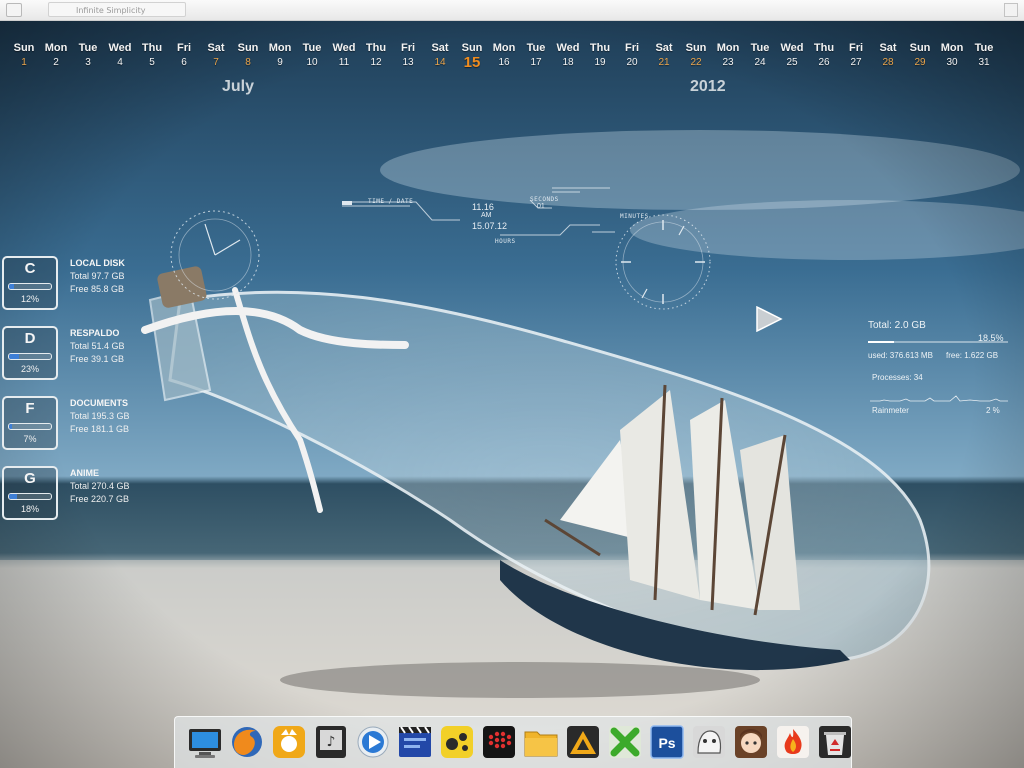  Describe the element at coordinates (536, 56) in the screenshot. I see `calendar-day: Tue 17` at that location.